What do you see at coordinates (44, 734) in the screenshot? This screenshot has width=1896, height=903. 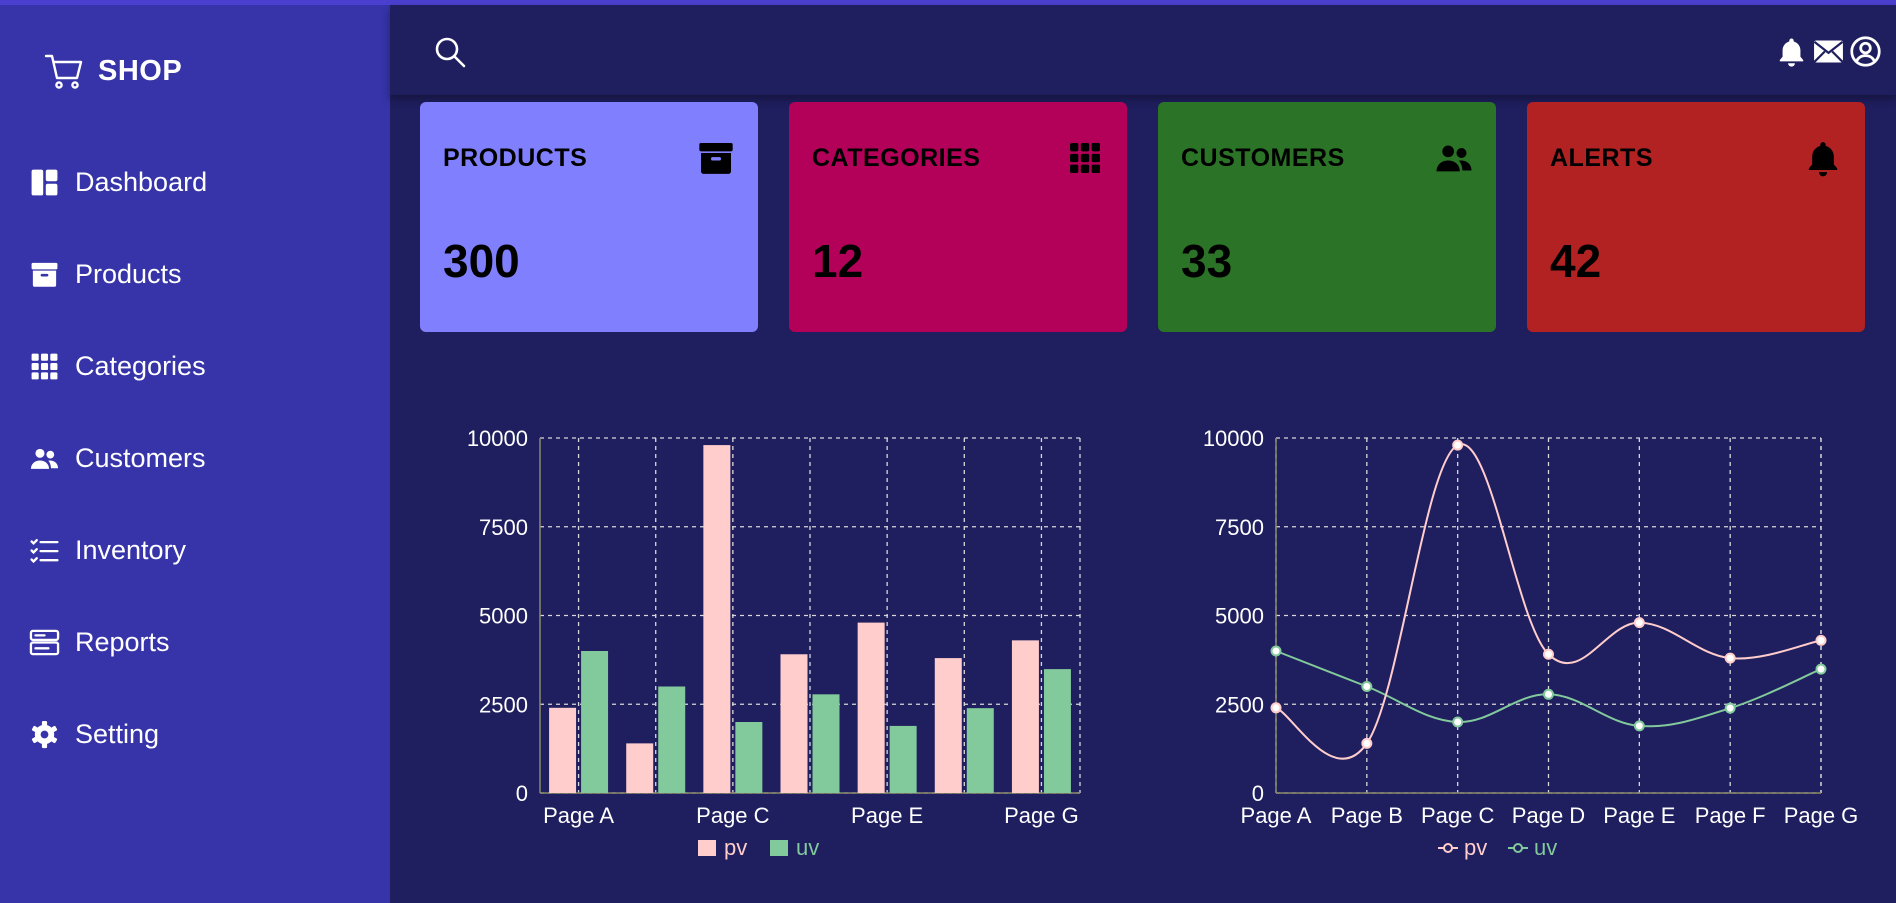 I see `gear-icon` at bounding box center [44, 734].